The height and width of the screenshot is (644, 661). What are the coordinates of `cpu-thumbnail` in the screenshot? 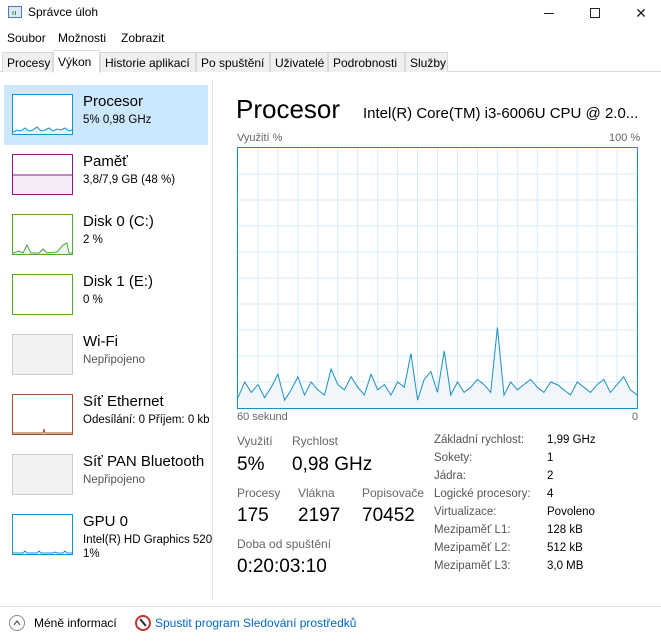 It's located at (42, 114).